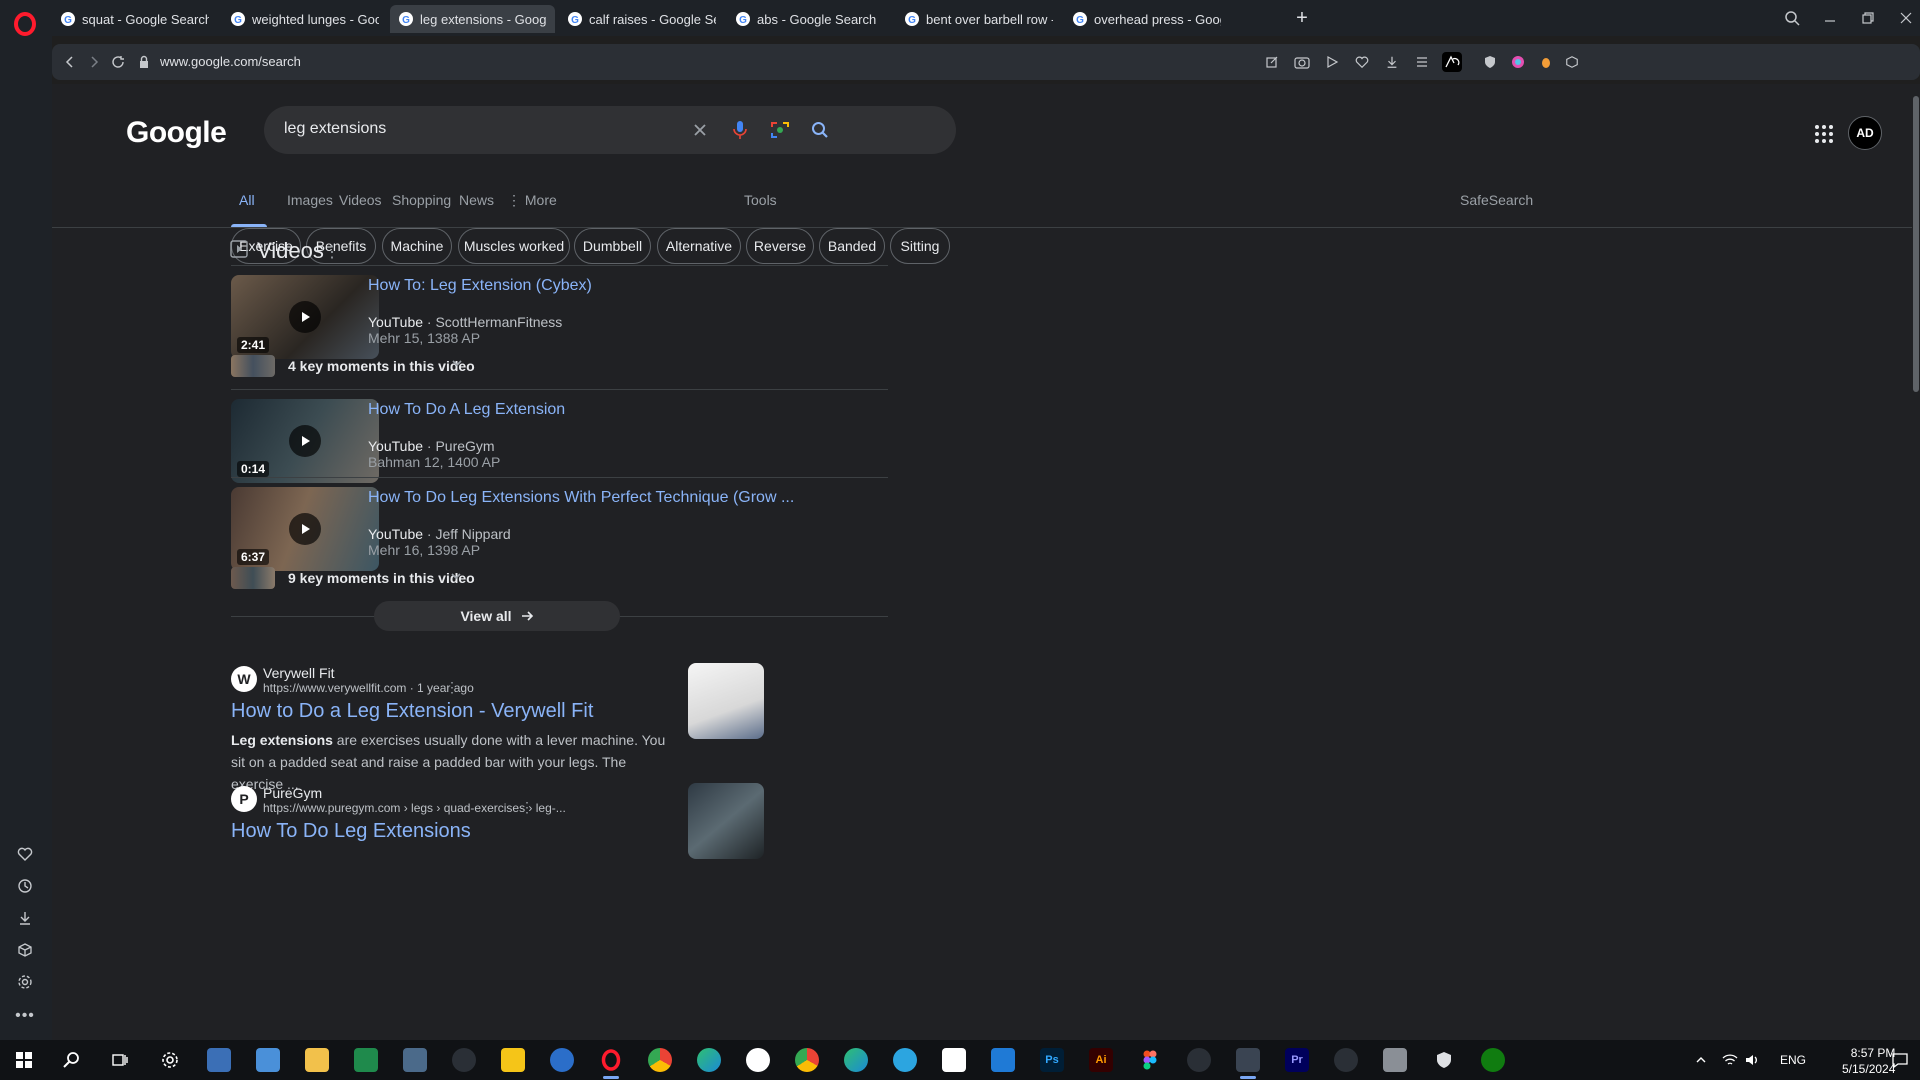 This screenshot has width=1920, height=1080. What do you see at coordinates (1730, 1060) in the screenshot?
I see `wifi-icon` at bounding box center [1730, 1060].